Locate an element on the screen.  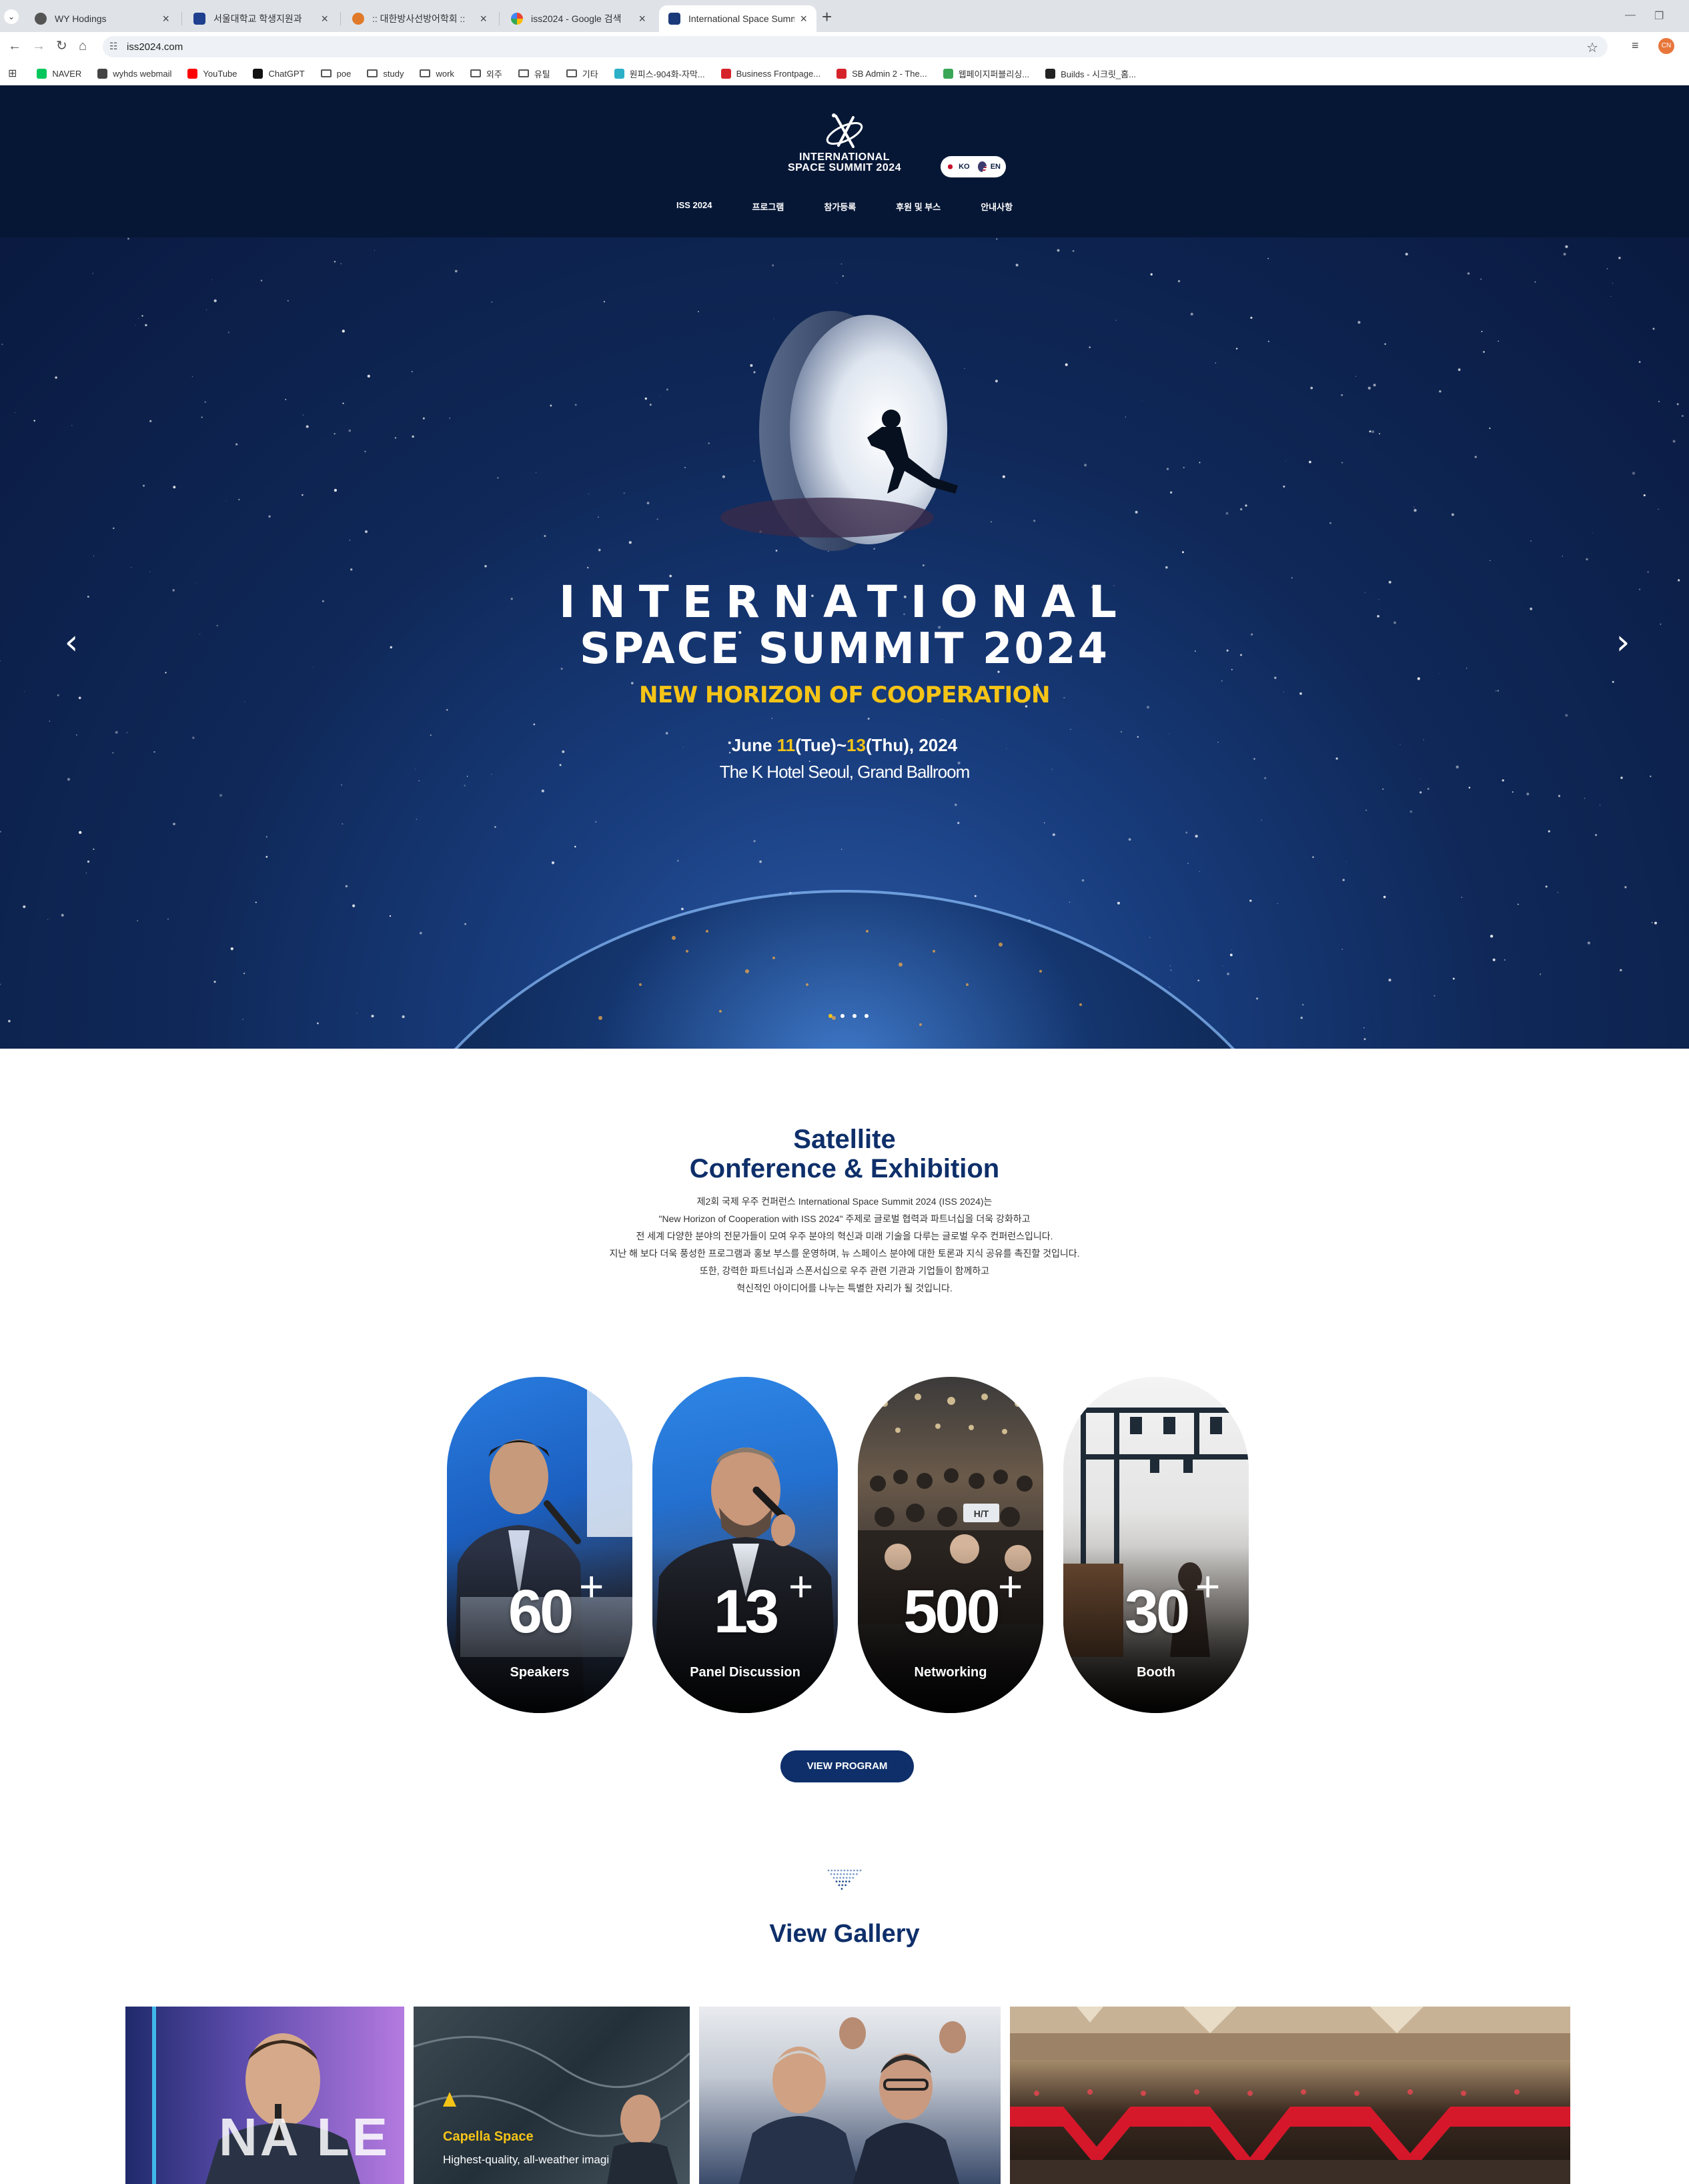
forward-icon: → is located at coordinates (38, 46).